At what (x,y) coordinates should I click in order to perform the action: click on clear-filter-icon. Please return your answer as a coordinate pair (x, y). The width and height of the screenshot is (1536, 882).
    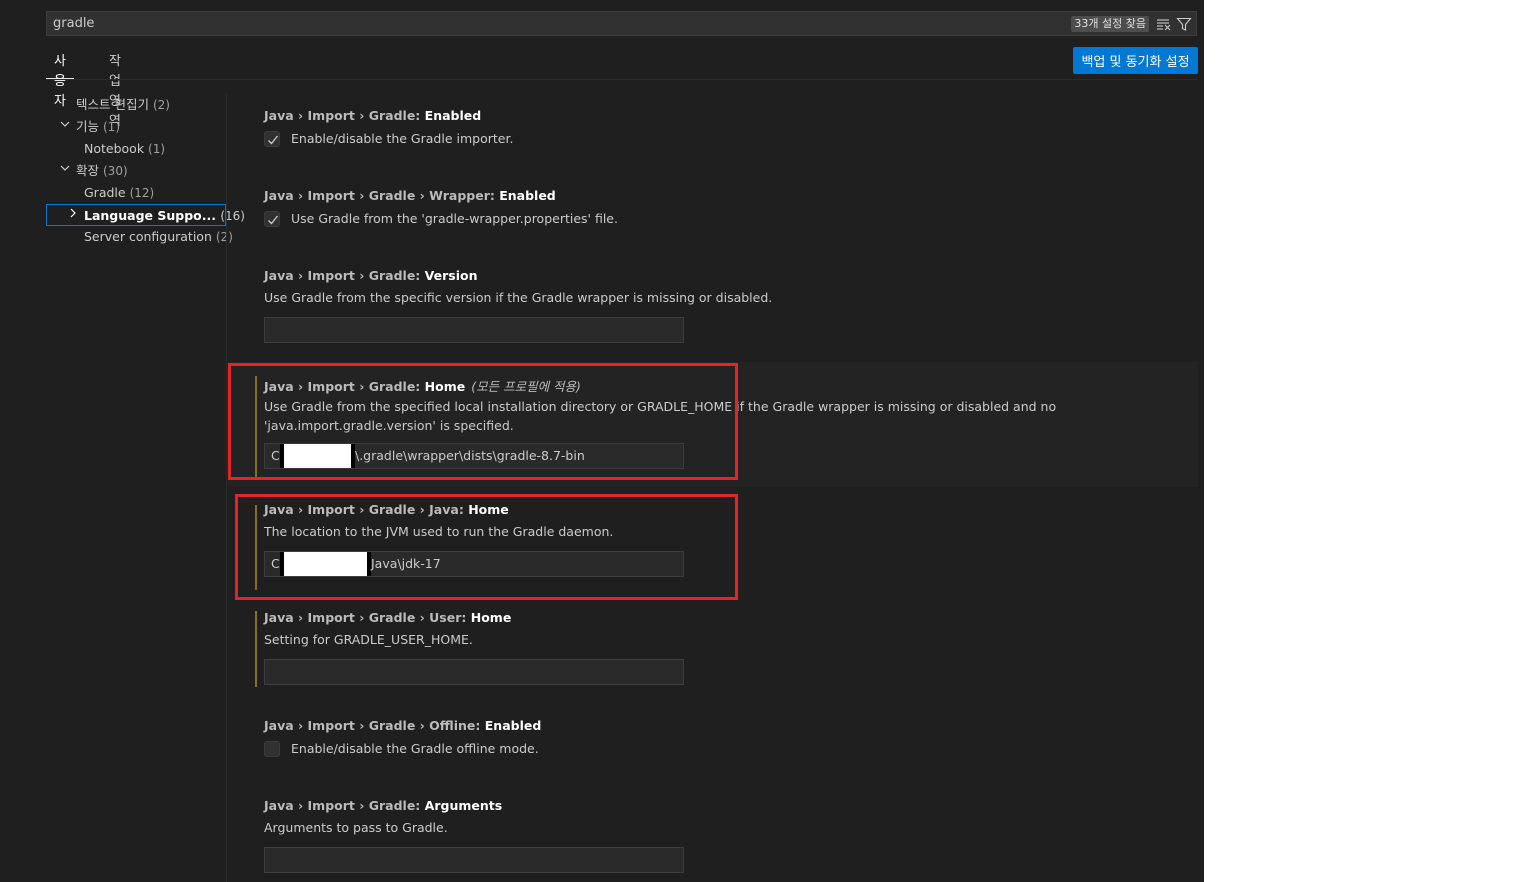
    Looking at the image, I should click on (1164, 24).